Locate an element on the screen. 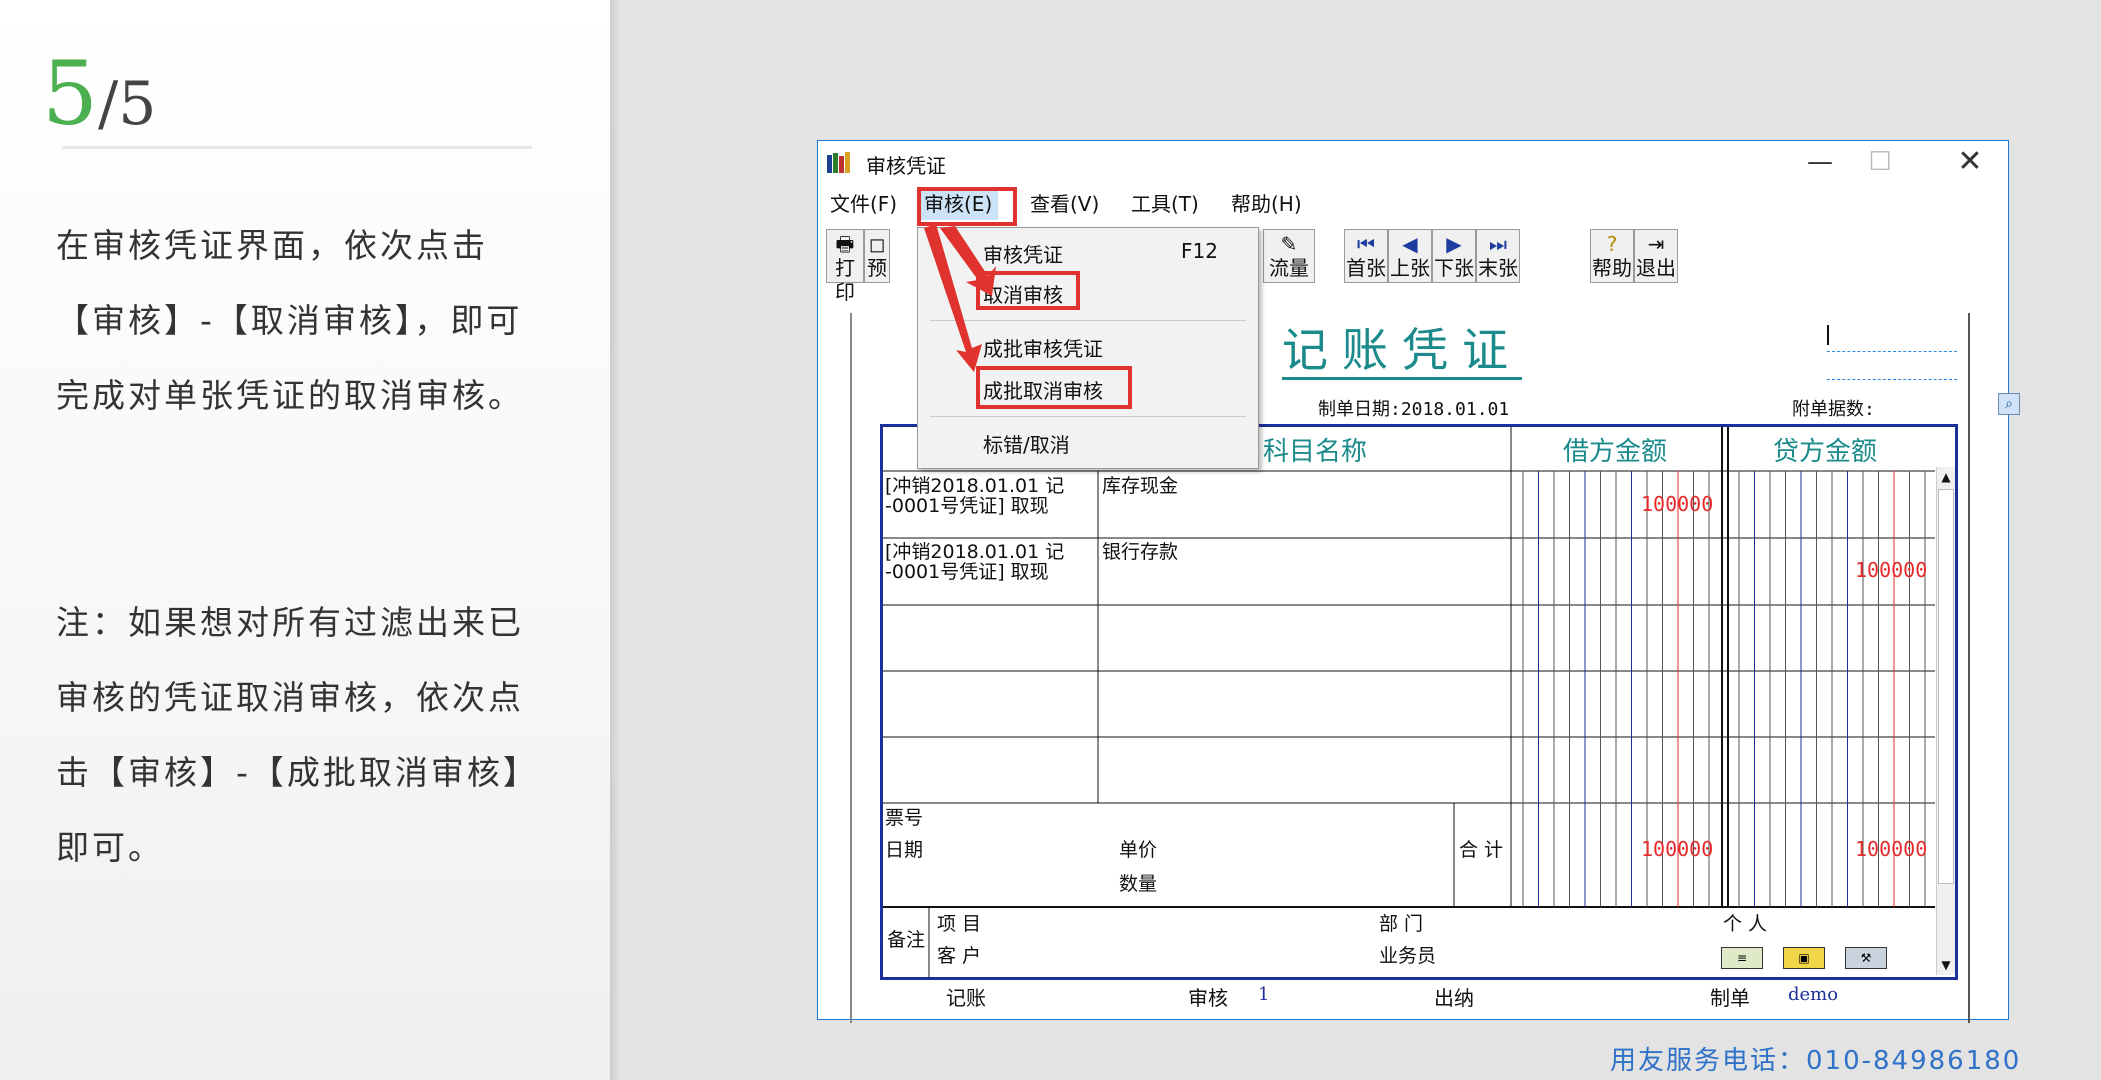 The width and height of the screenshot is (2101, 1080). menu-view: 查看(V) is located at coordinates (1064, 204).